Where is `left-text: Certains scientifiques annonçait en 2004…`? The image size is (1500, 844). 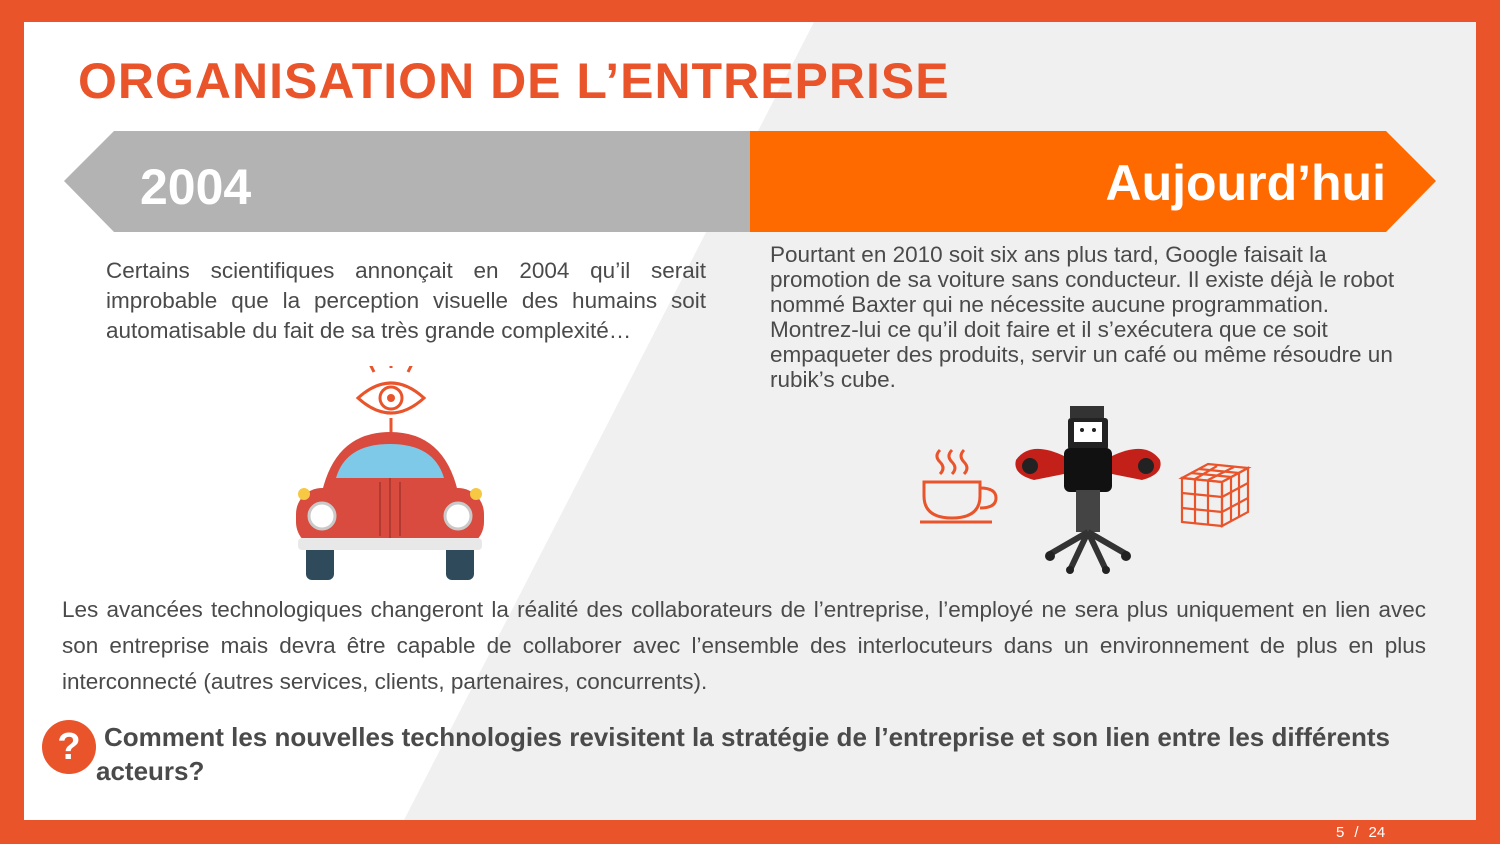
left-text: Certains scientifiques annonçait en 2004… is located at coordinates (406, 300).